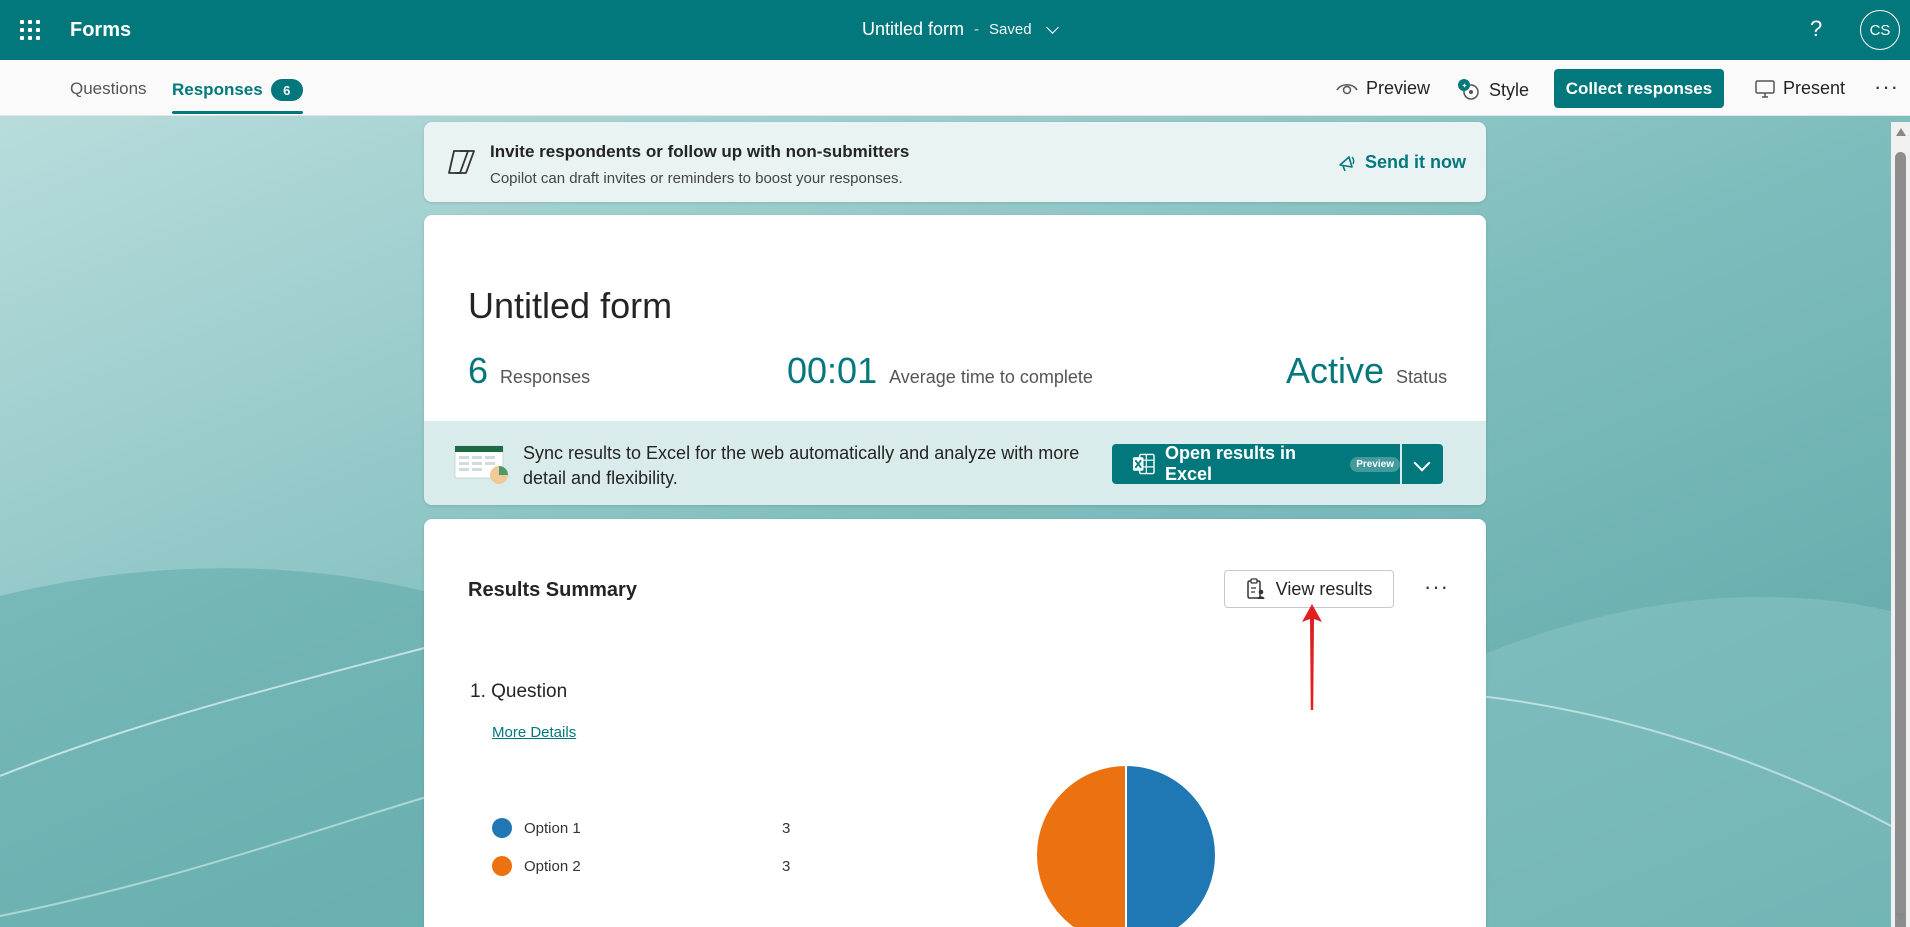 Image resolution: width=1910 pixels, height=927 pixels. I want to click on results-summary-title: Results Summary, so click(552, 590).